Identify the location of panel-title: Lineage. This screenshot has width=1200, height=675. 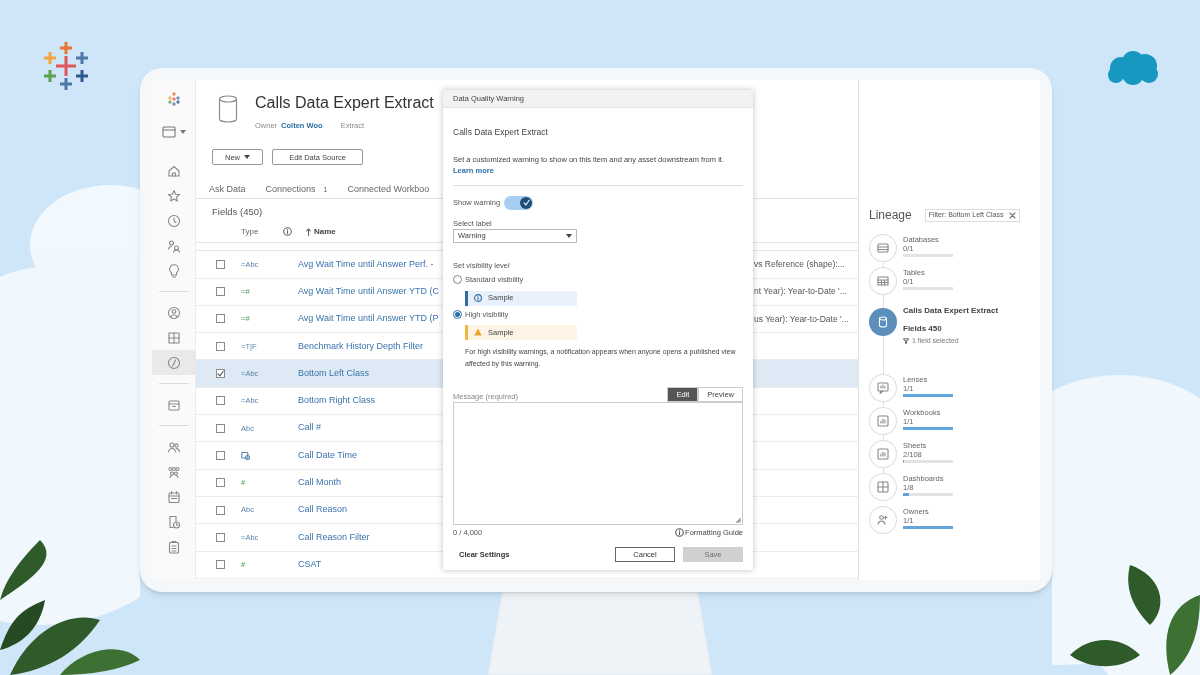
(890, 215).